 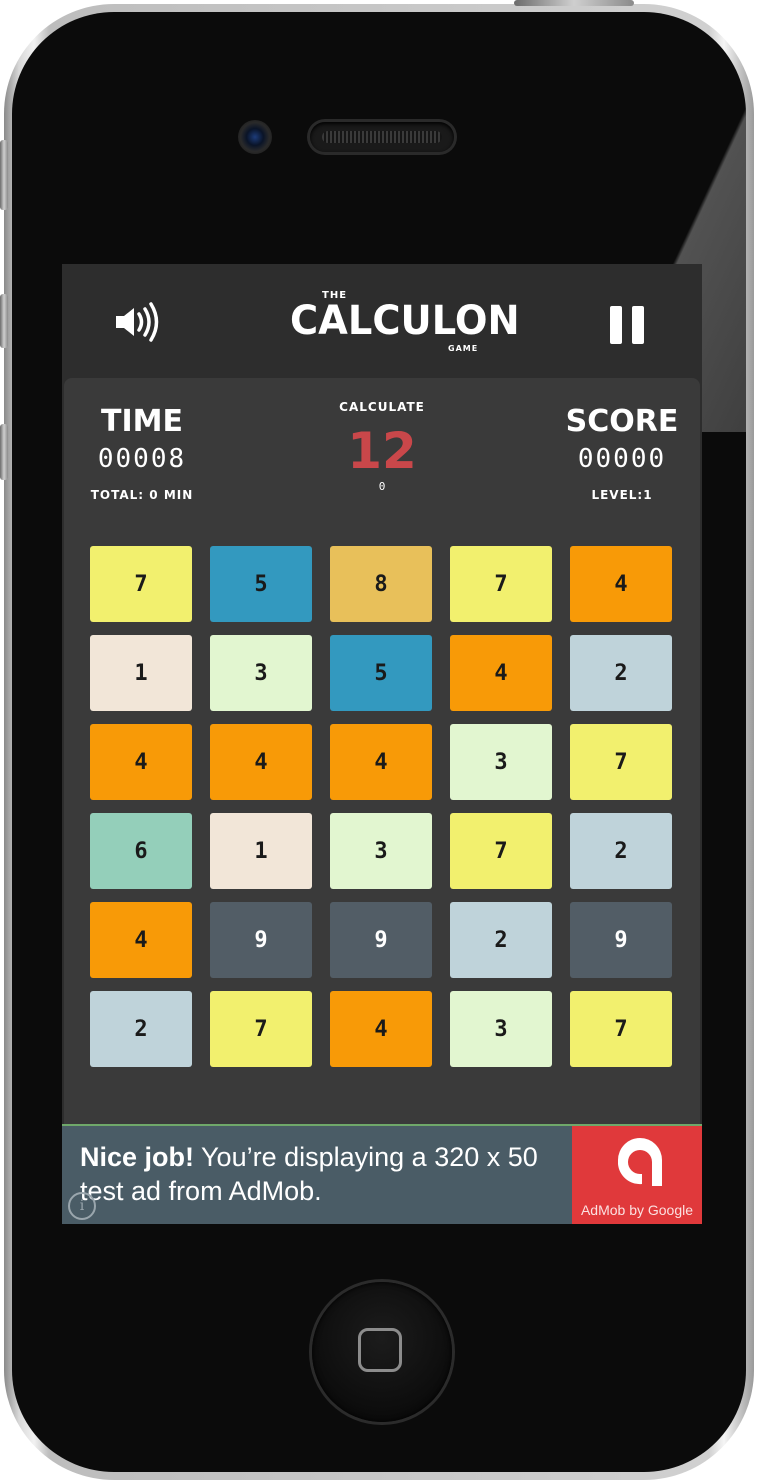 I want to click on info-icon: i, so click(x=82, y=1206).